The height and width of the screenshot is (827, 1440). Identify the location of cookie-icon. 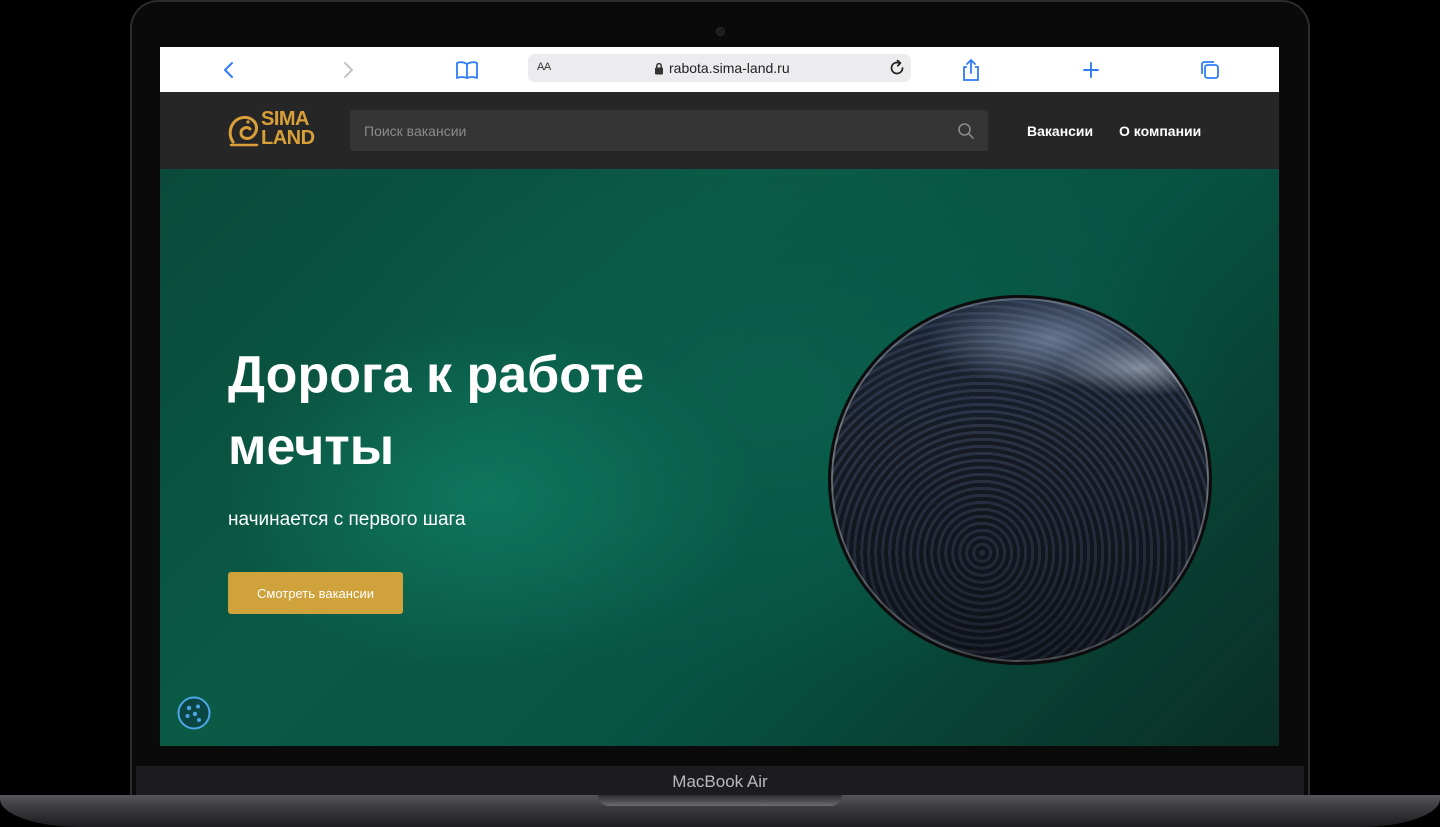
(194, 713).